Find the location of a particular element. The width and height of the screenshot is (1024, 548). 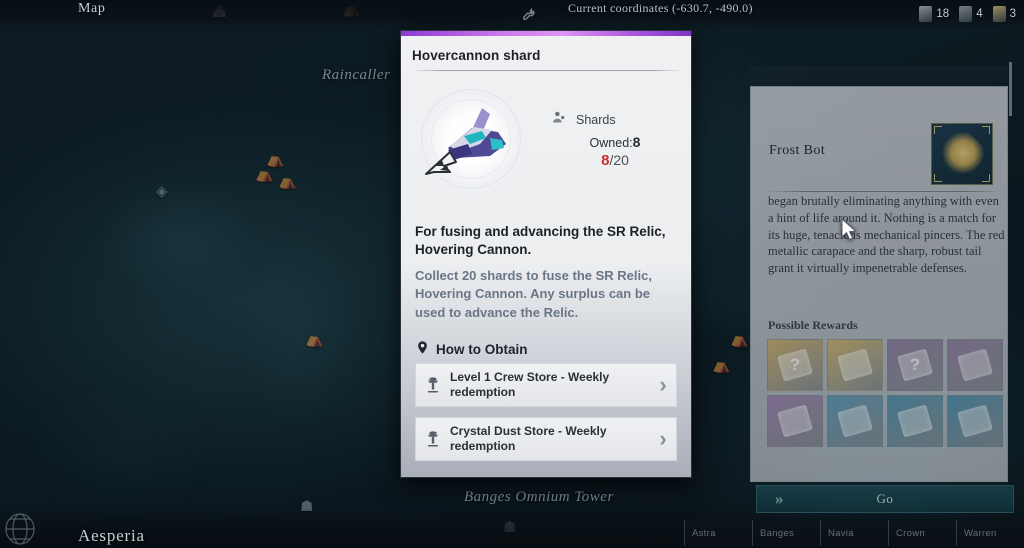

mouse-cursor is located at coordinates (849, 232).